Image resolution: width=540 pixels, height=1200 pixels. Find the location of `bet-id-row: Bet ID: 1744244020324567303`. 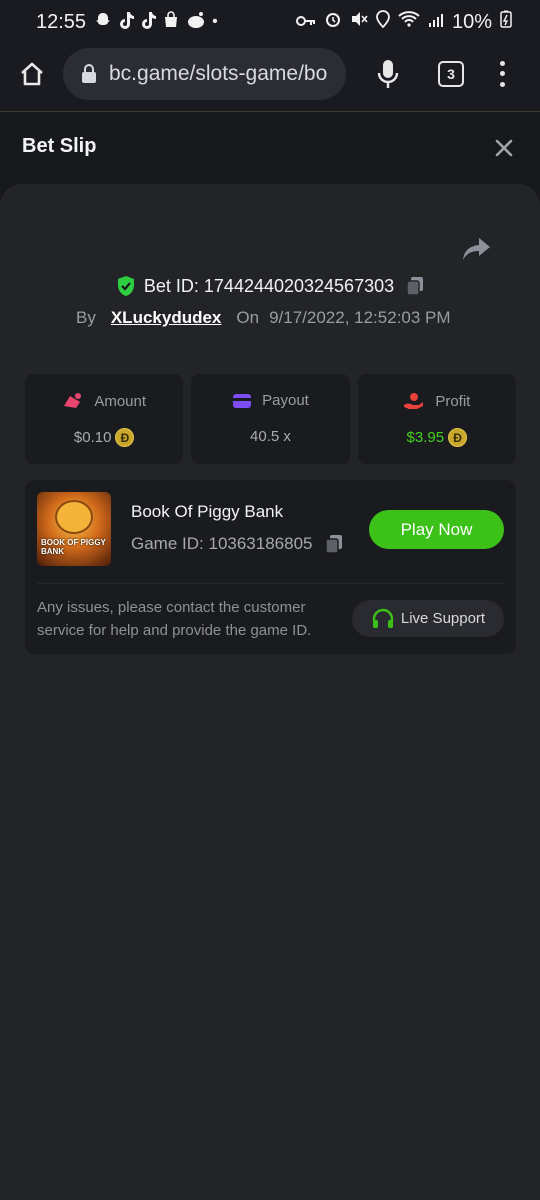

bet-id-row: Bet ID: 1744244020324567303 is located at coordinates (270, 286).